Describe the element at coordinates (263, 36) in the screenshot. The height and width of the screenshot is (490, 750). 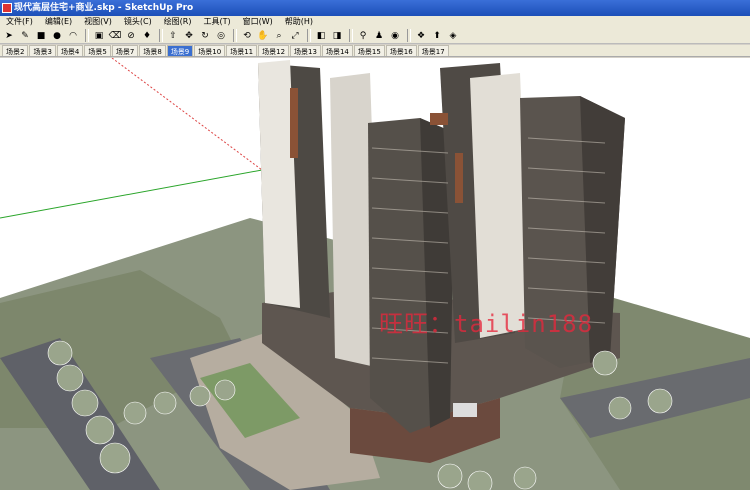
I see `pan-icon: ✋` at that location.